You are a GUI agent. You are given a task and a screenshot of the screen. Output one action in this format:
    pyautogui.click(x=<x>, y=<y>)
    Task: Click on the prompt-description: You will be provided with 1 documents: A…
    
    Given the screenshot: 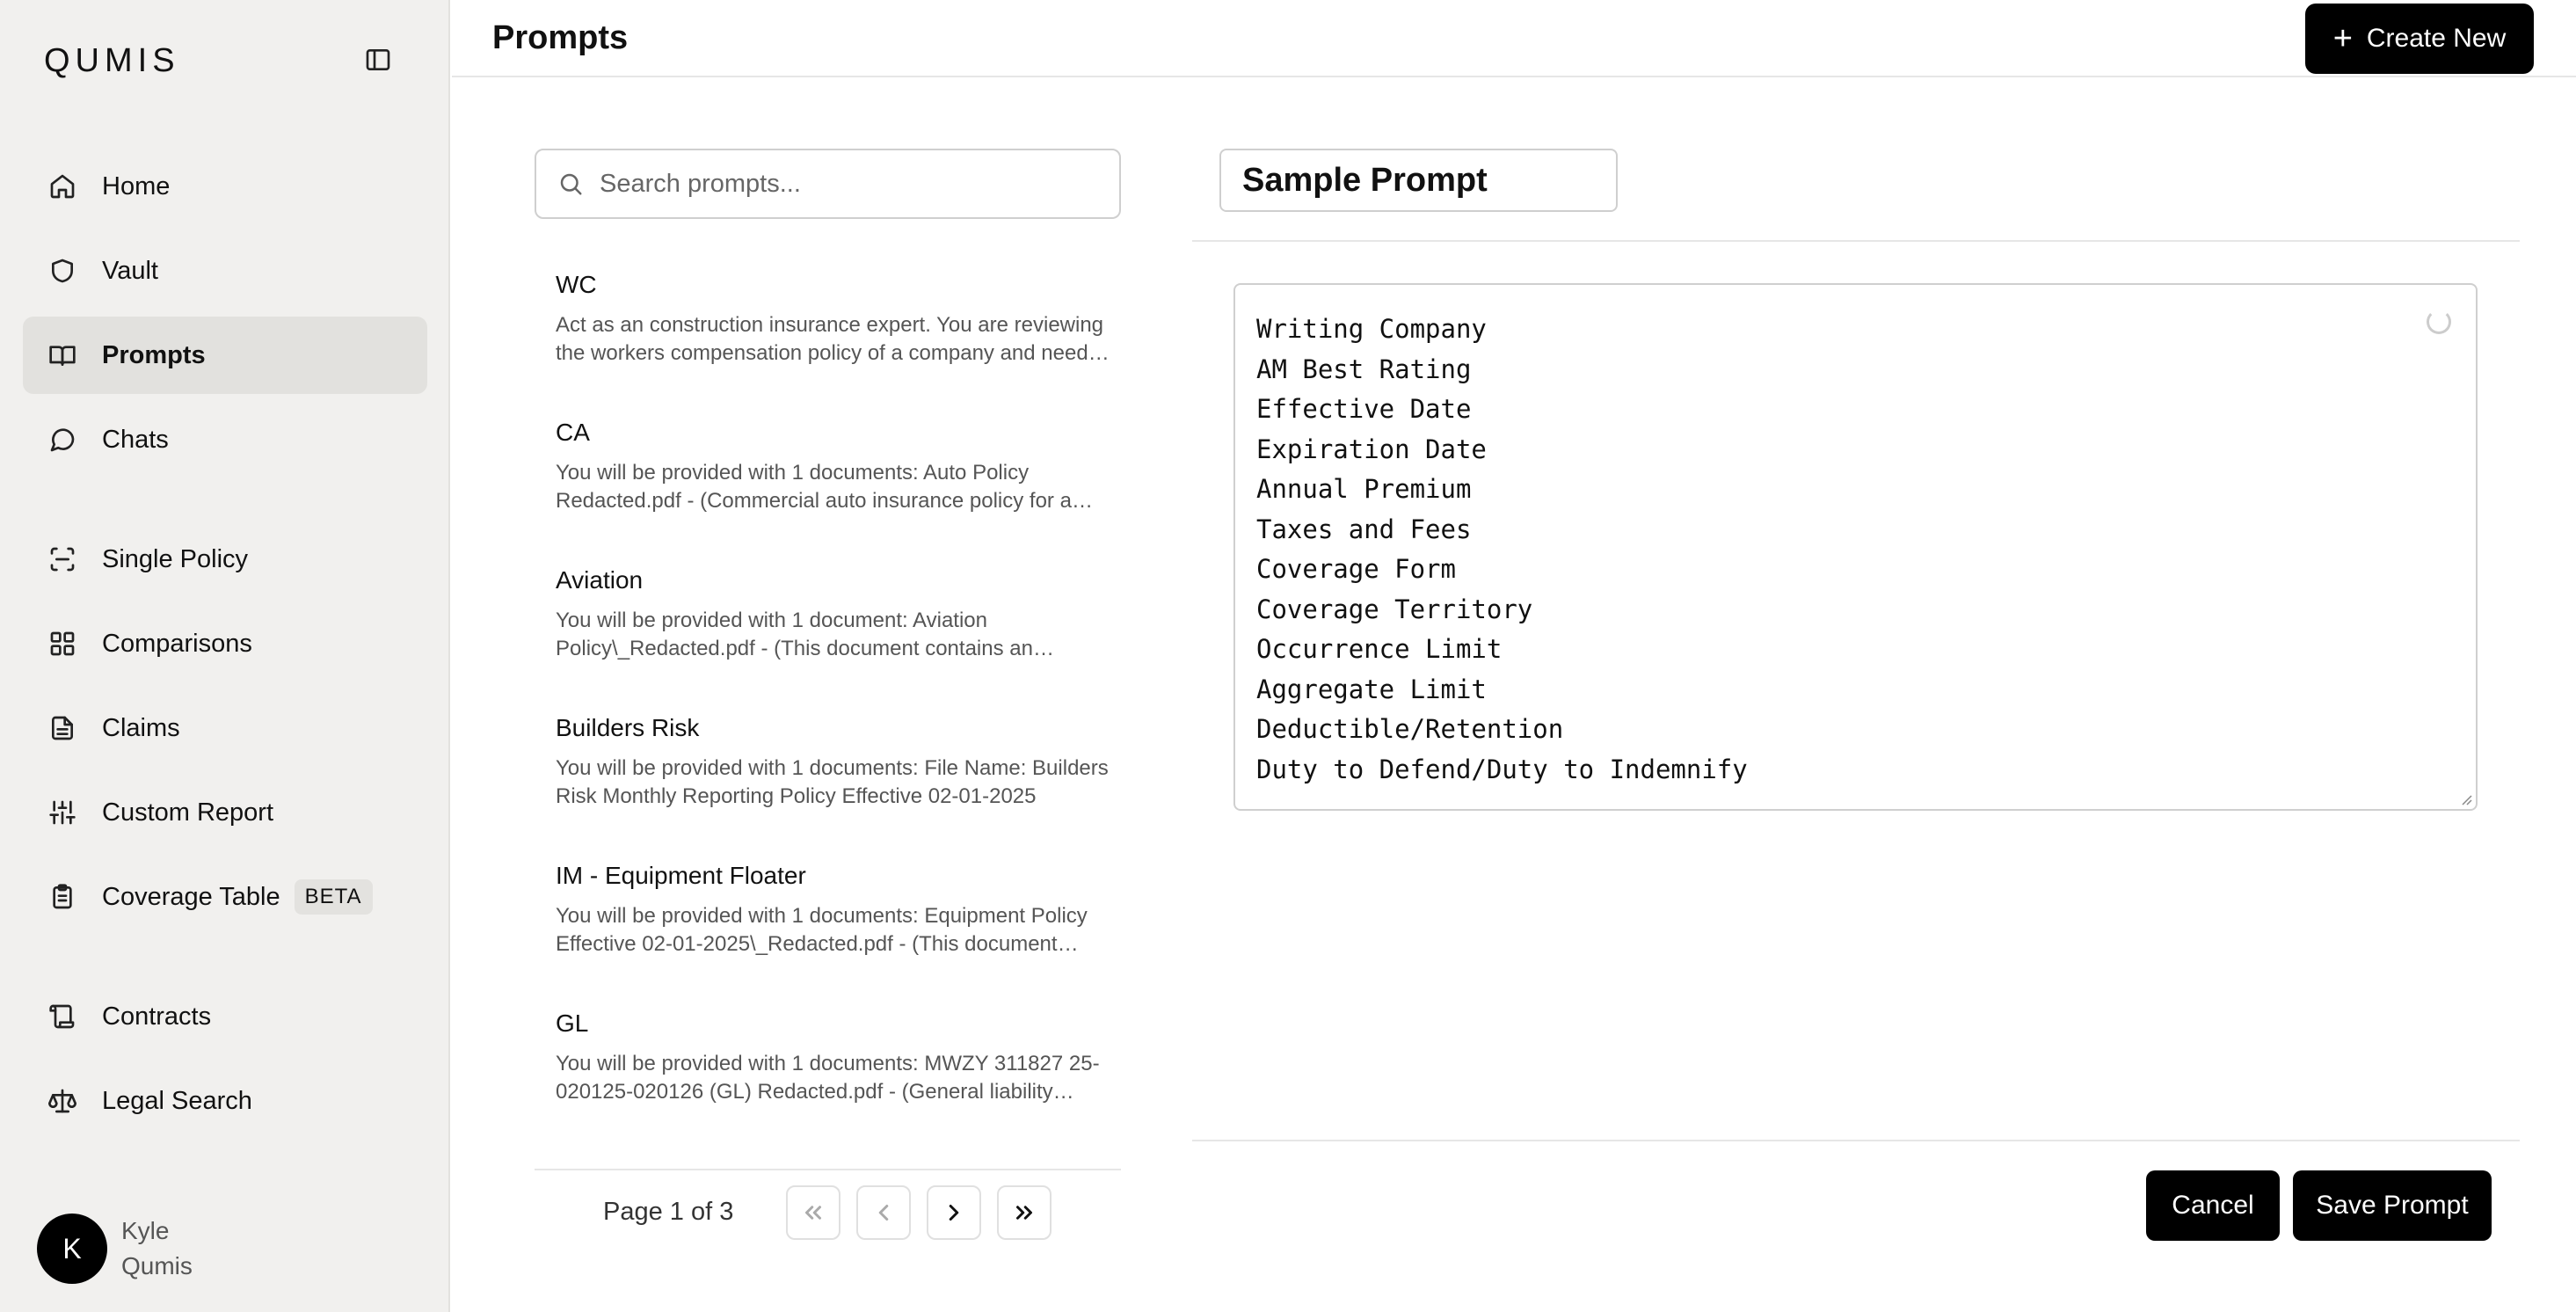 What is the action you would take?
    pyautogui.click(x=814, y=487)
    